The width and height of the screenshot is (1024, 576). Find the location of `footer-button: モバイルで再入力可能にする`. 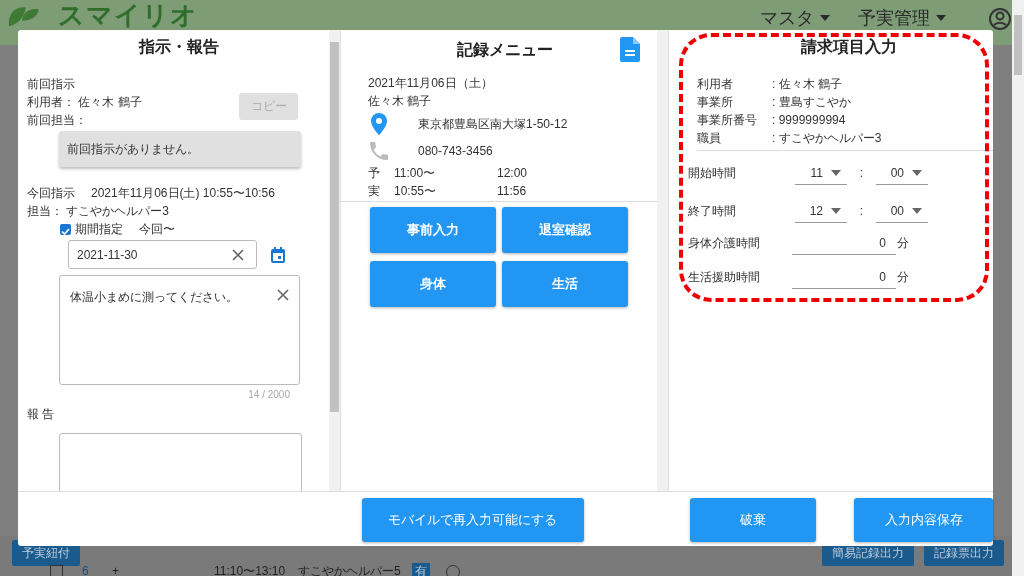

footer-button: モバイルで再入力可能にする is located at coordinates (473, 519).